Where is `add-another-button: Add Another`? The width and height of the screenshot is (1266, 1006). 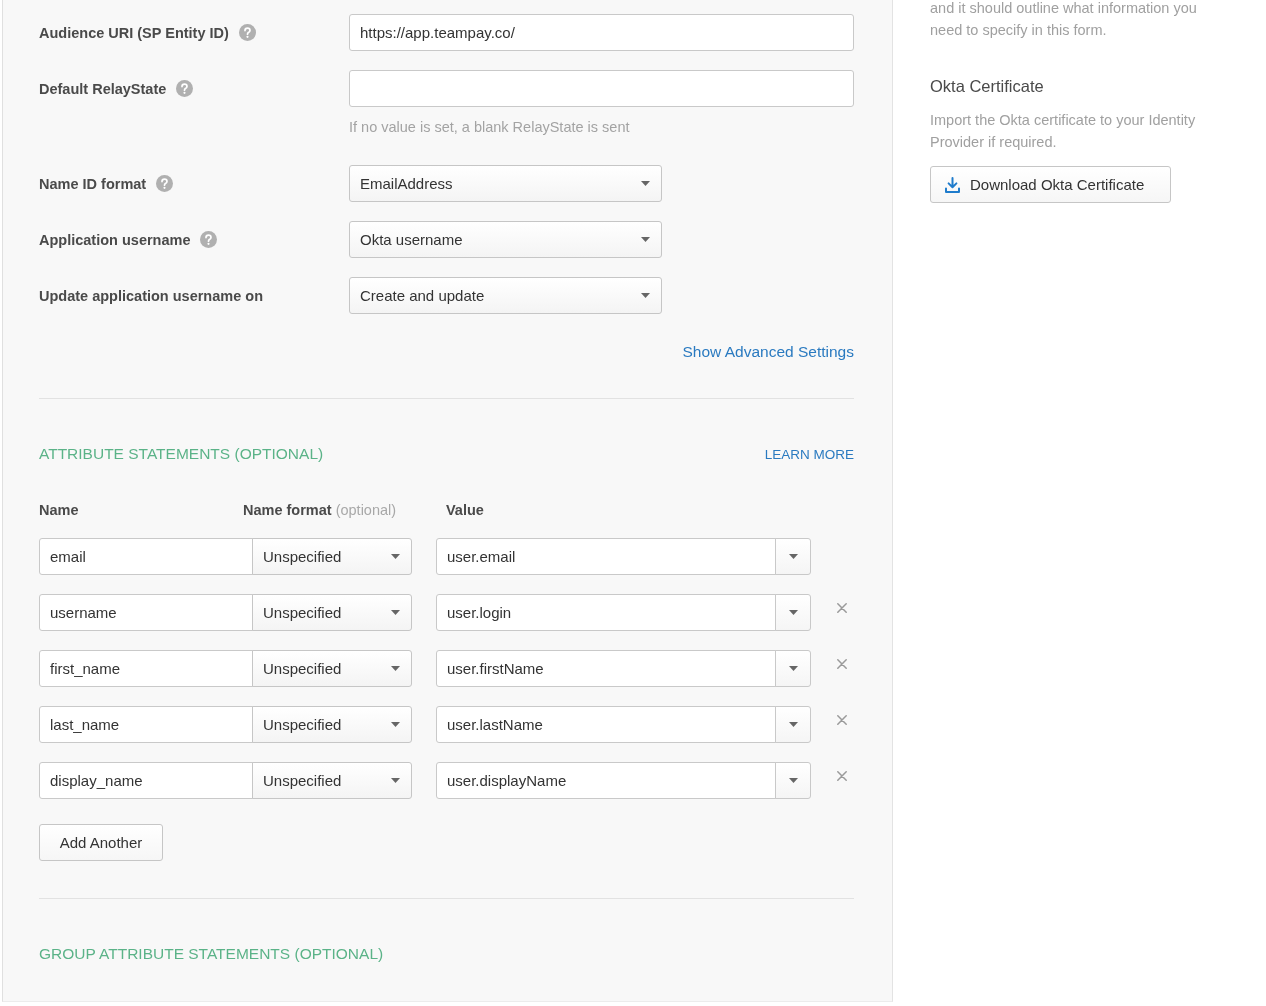
add-another-button: Add Another is located at coordinates (101, 842).